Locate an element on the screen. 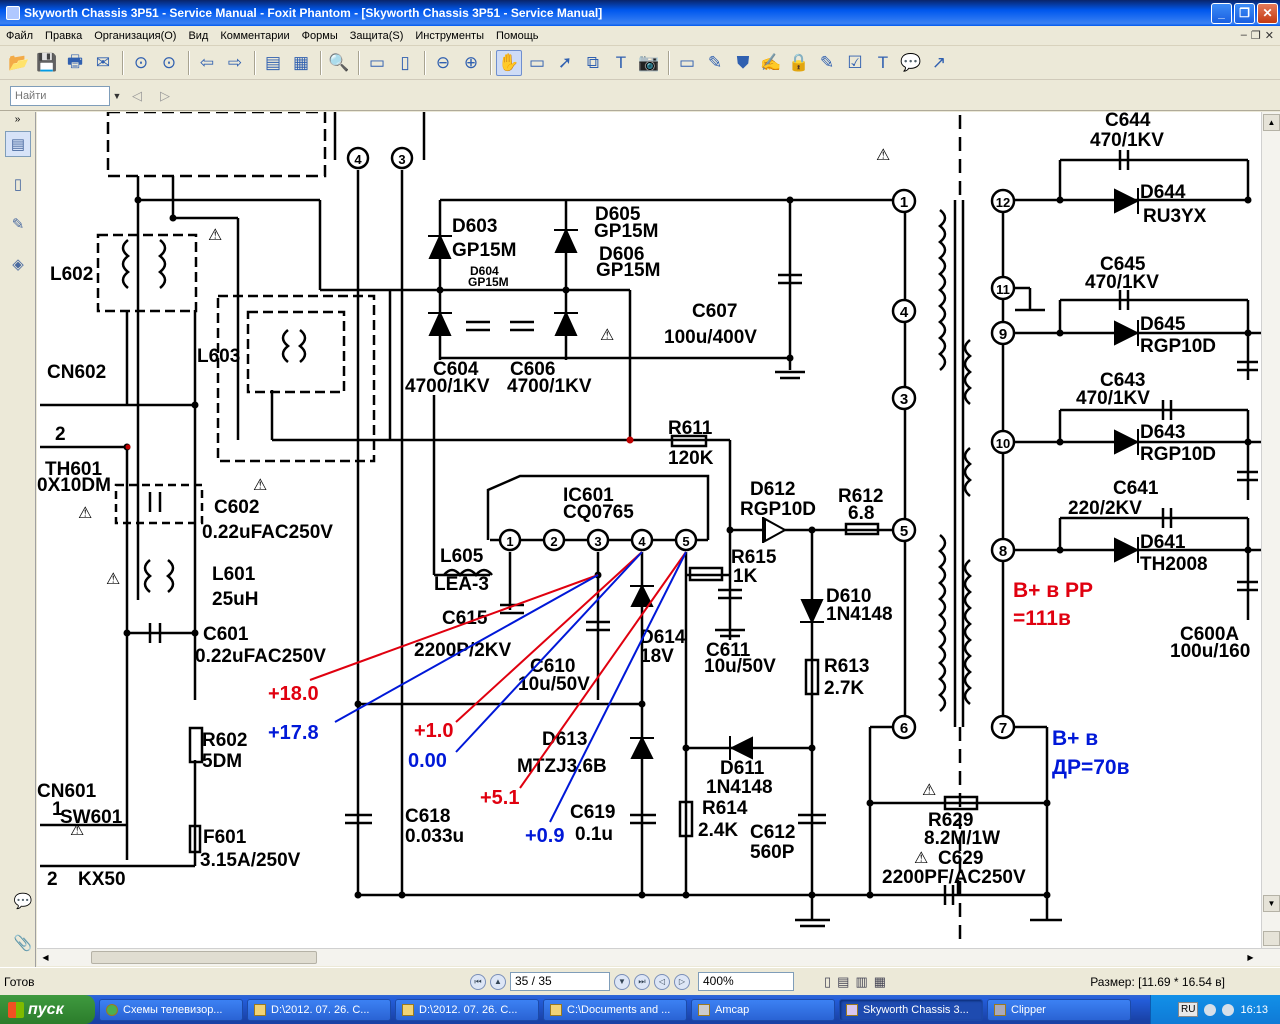  attachments-panel-icon: ◈ is located at coordinates (18, 264).